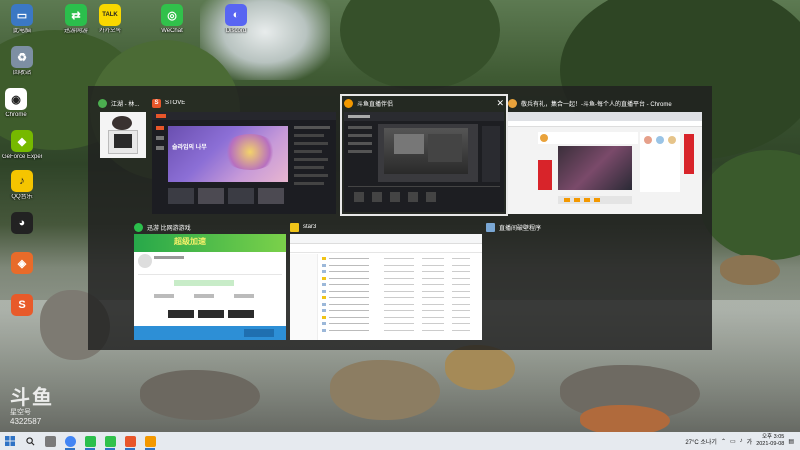 Image resolution: width=800 pixels, height=450 pixels. What do you see at coordinates (22, 185) in the screenshot?
I see `desktop-icon-qq-music: ♪ QQ音乐` at bounding box center [22, 185].